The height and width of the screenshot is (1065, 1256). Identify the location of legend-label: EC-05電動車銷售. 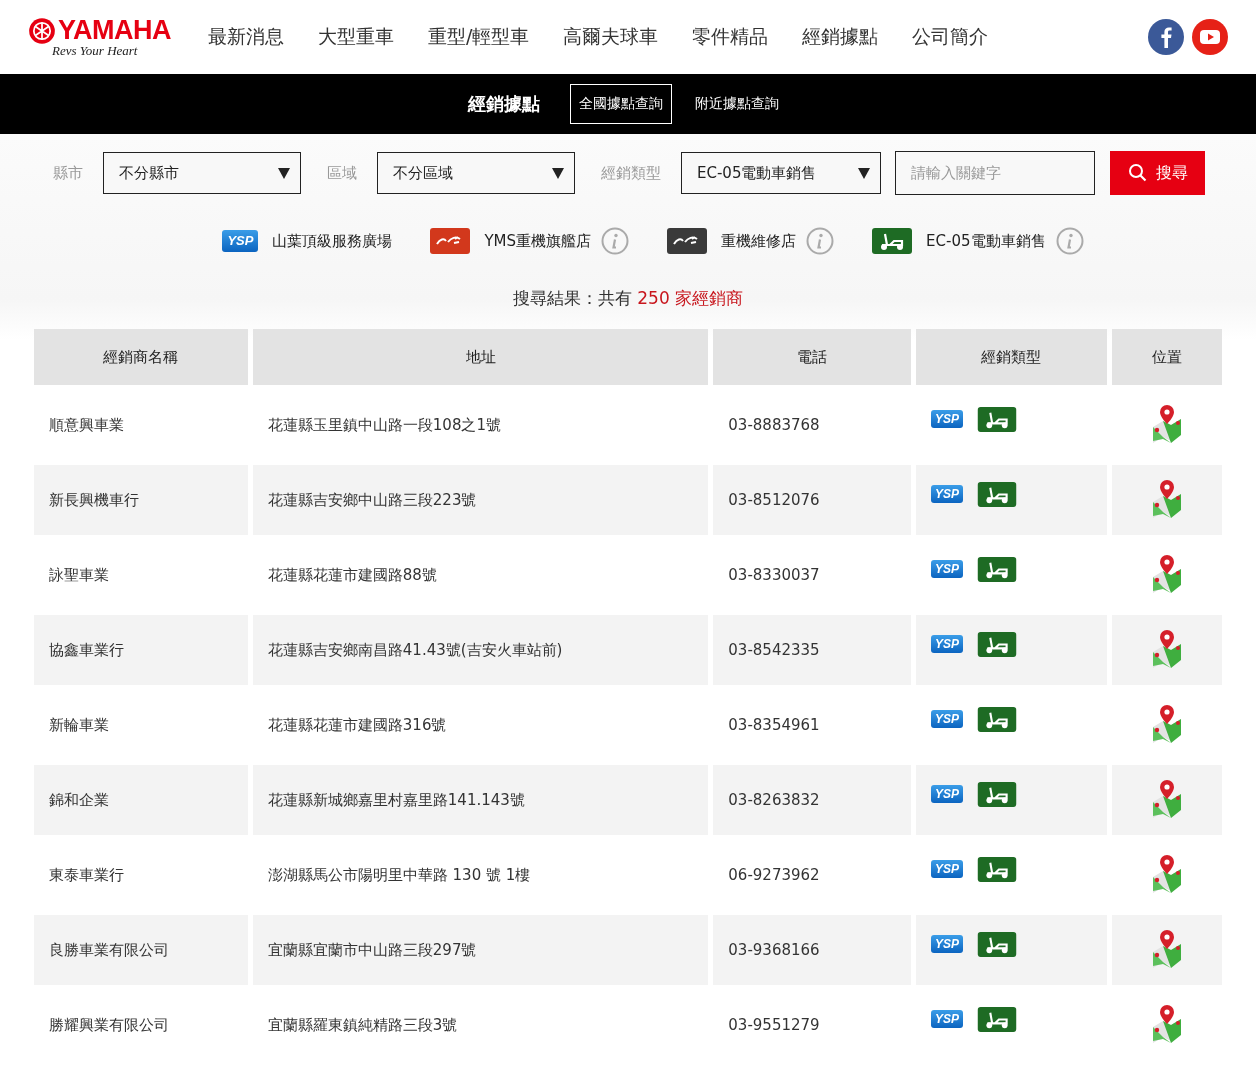
(986, 241).